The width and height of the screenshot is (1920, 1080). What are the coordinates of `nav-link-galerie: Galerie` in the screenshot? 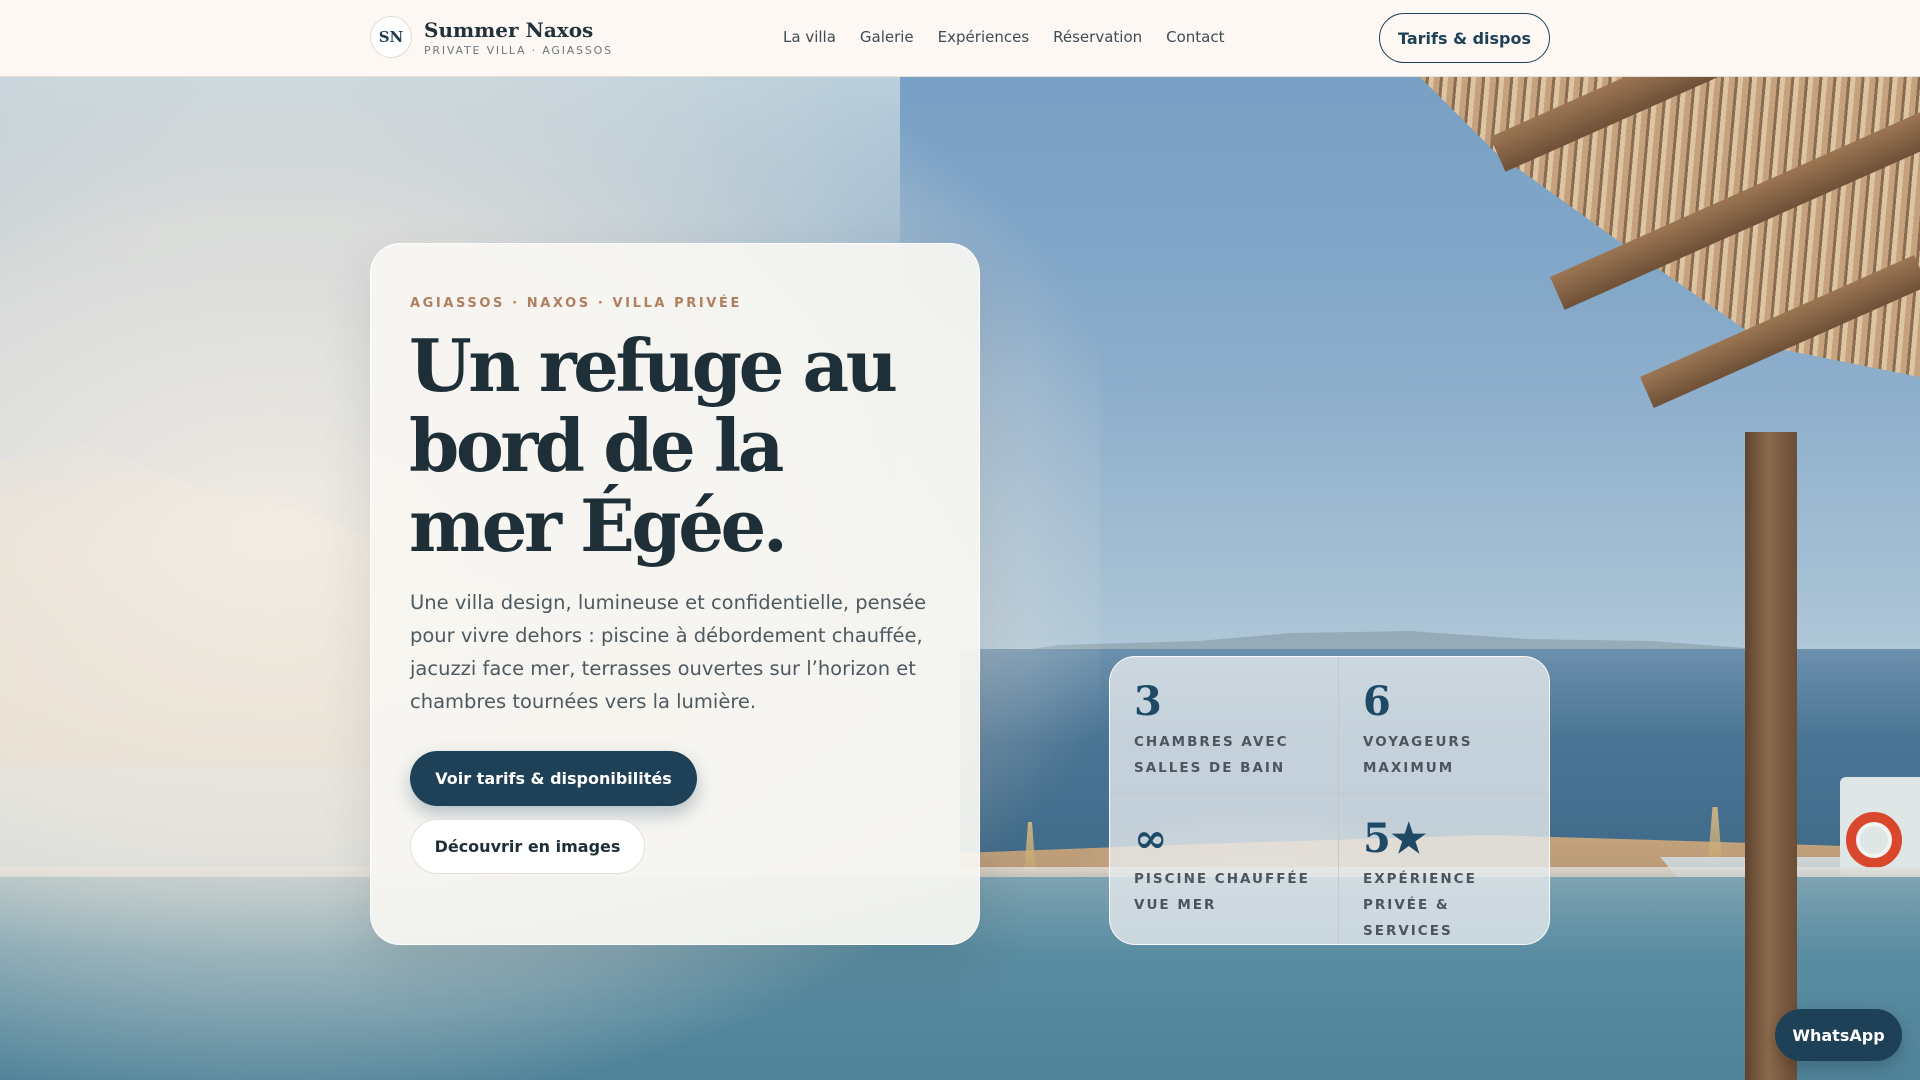 It's located at (887, 37).